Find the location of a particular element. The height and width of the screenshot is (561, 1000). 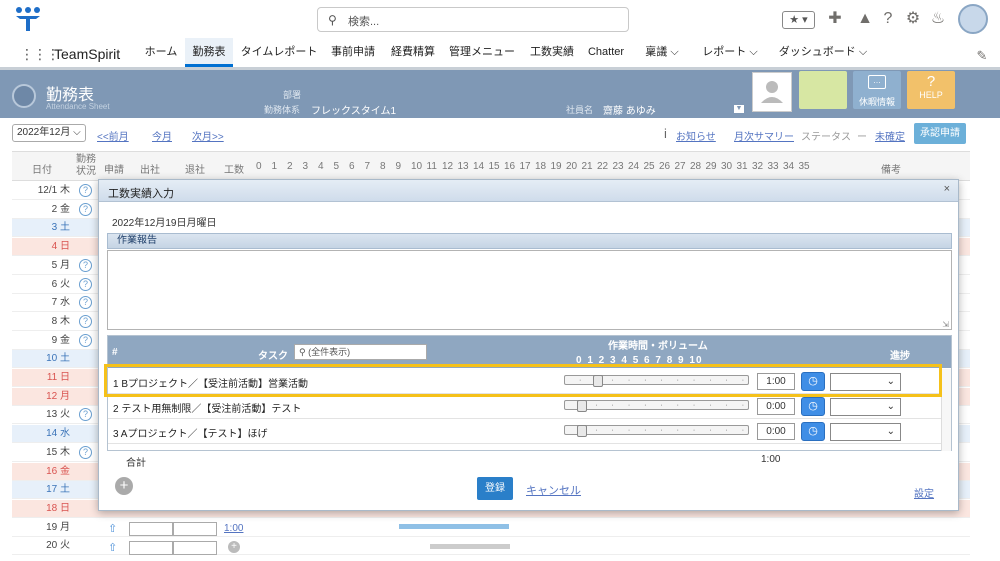

hour-tick: 2 is located at coordinates (290, 166).